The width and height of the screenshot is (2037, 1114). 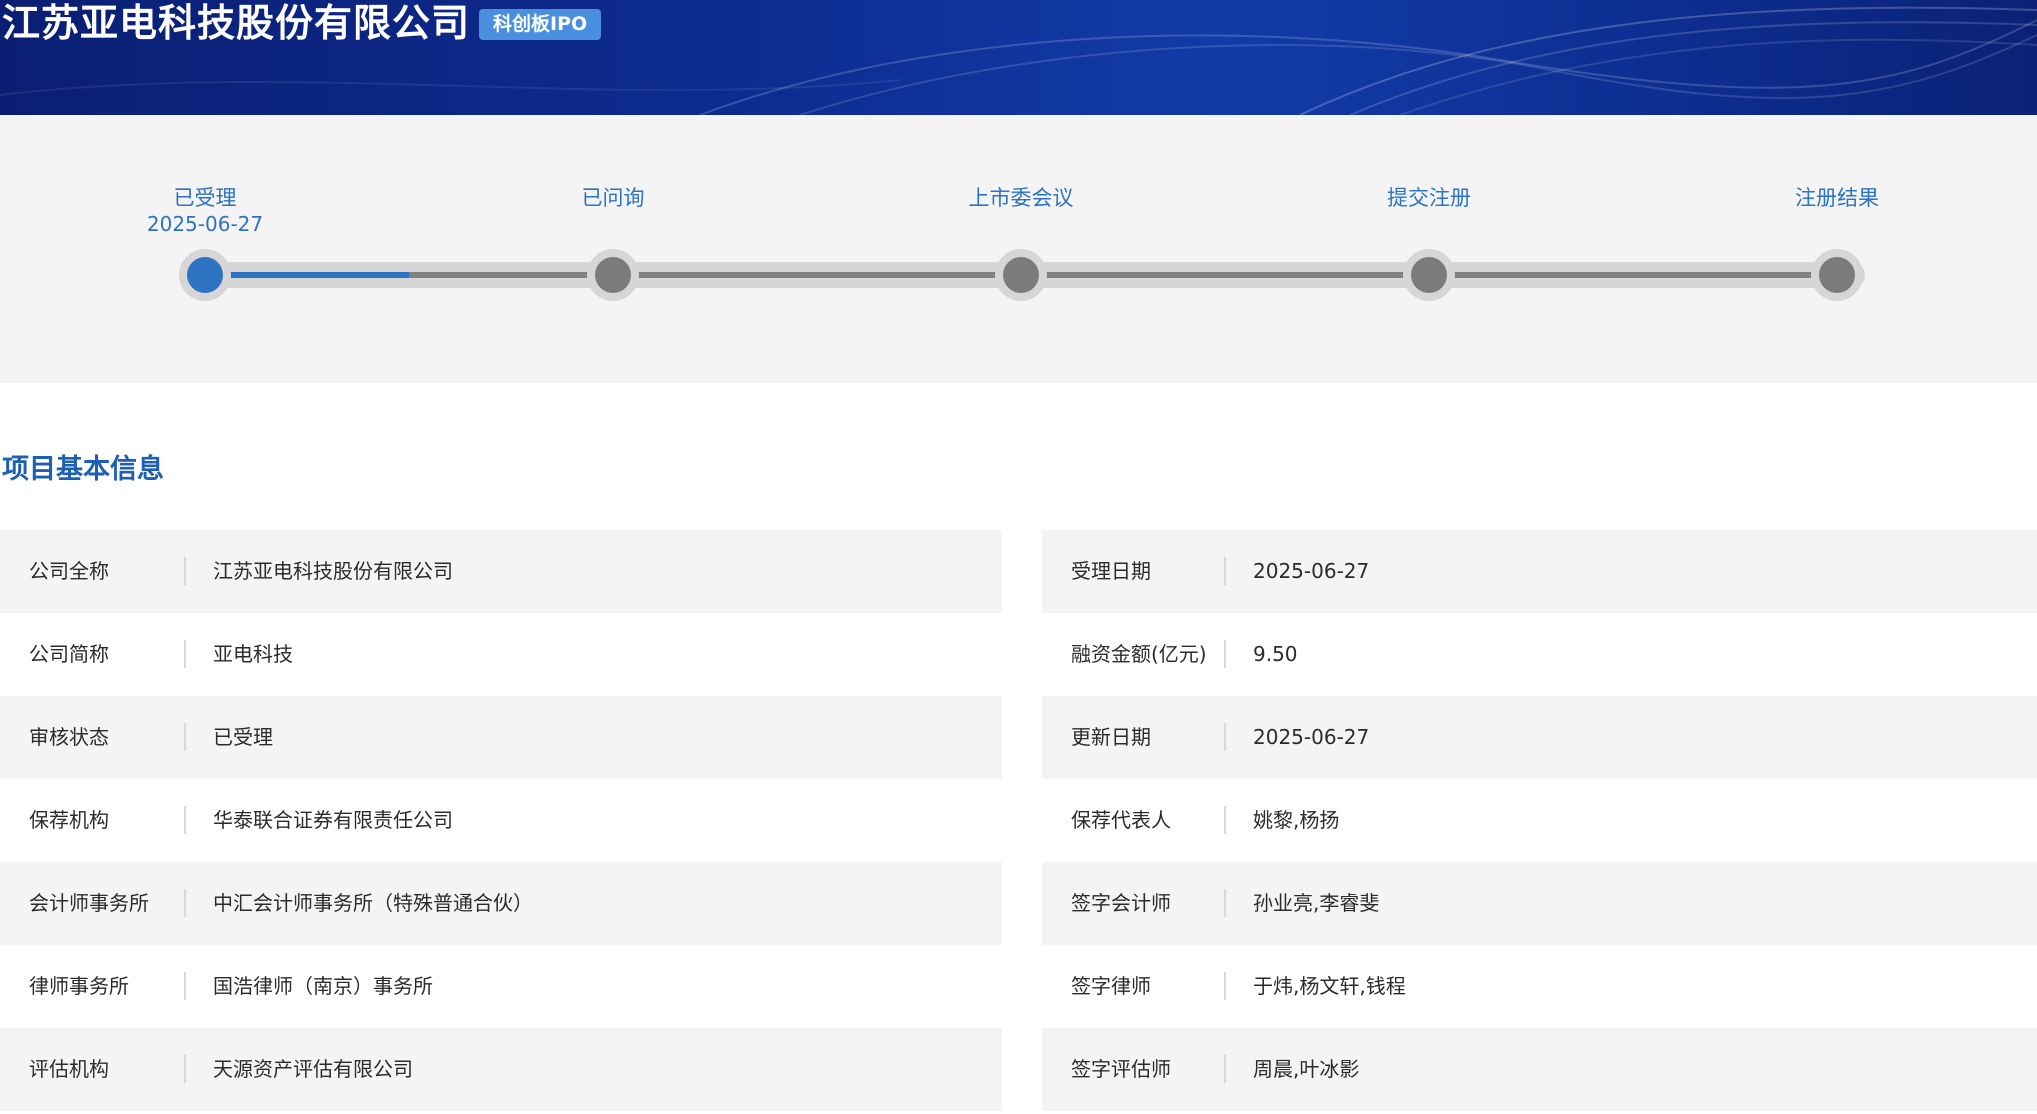 I want to click on info-row: 会计师事务所 中汇会计师事务所（特殊普通合伙）, so click(x=501, y=903).